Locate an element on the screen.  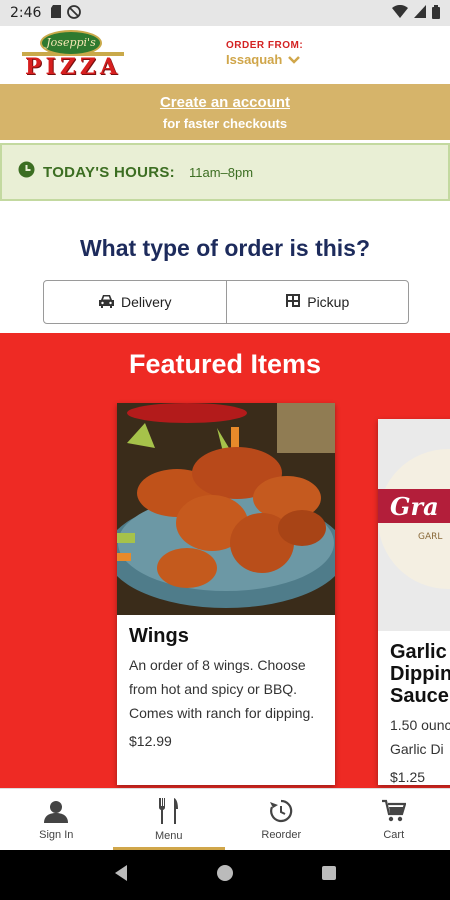
hours-bar: TODAY'S HOURS: 11am–8pm is located at coordinates (225, 172).